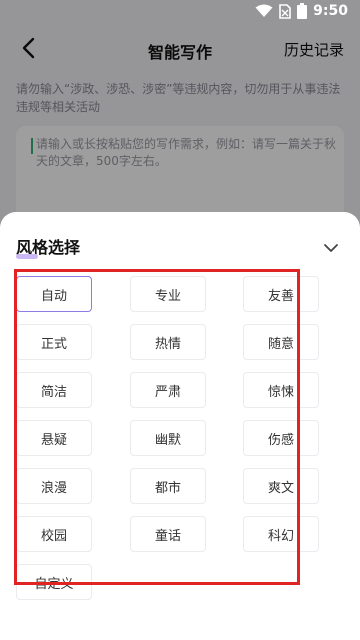 The image size is (360, 640). What do you see at coordinates (54, 534) in the screenshot?
I see `style-option: 校园` at bounding box center [54, 534].